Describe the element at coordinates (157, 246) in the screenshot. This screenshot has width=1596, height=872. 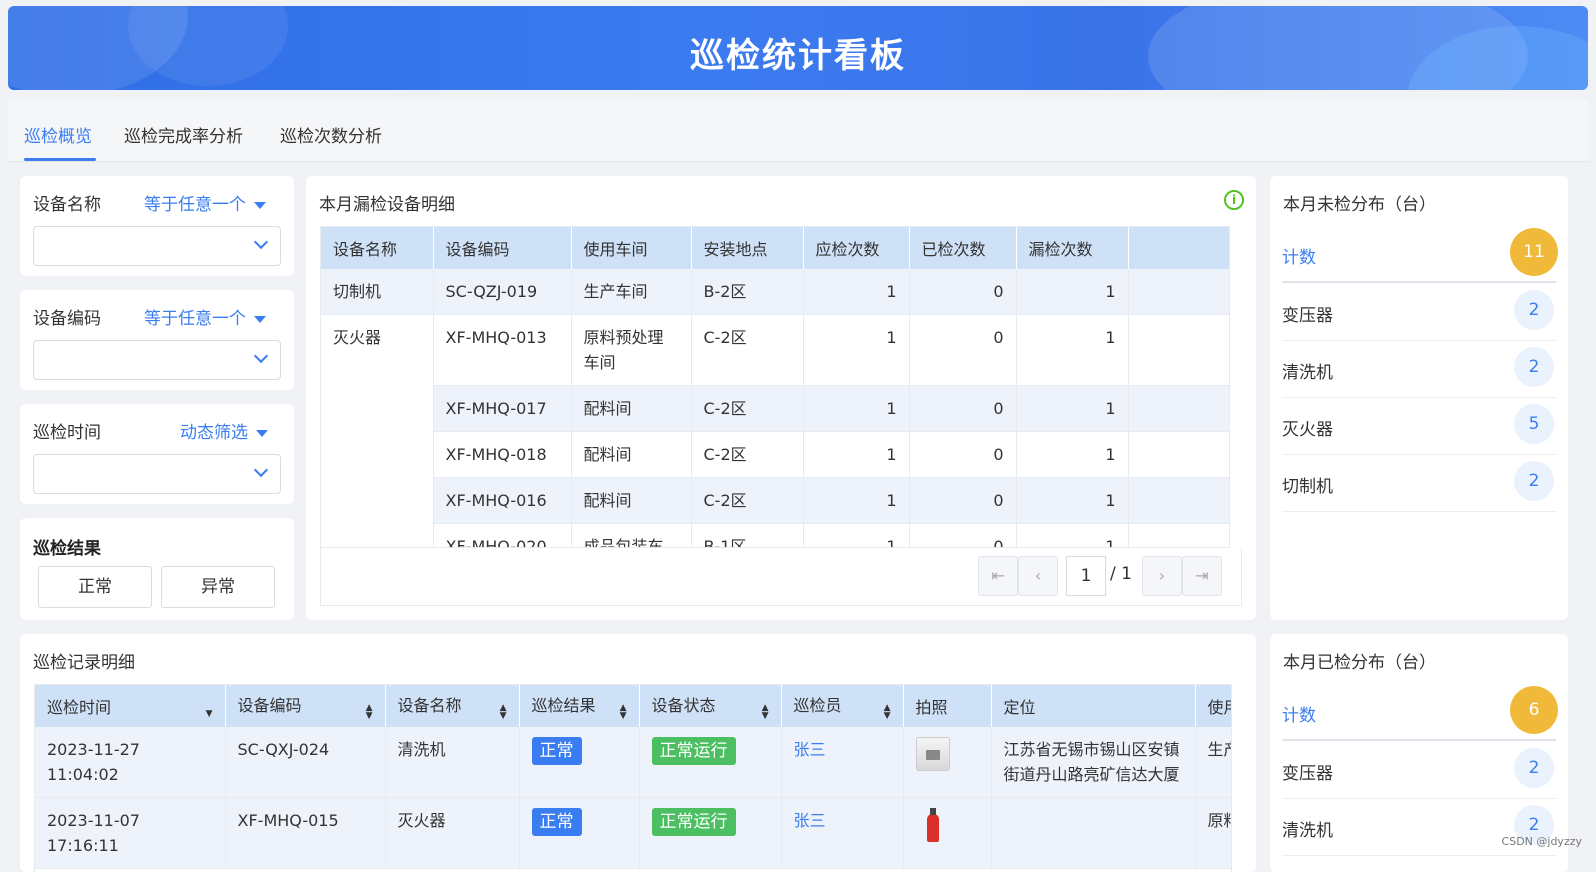
I see `device-name-select` at that location.